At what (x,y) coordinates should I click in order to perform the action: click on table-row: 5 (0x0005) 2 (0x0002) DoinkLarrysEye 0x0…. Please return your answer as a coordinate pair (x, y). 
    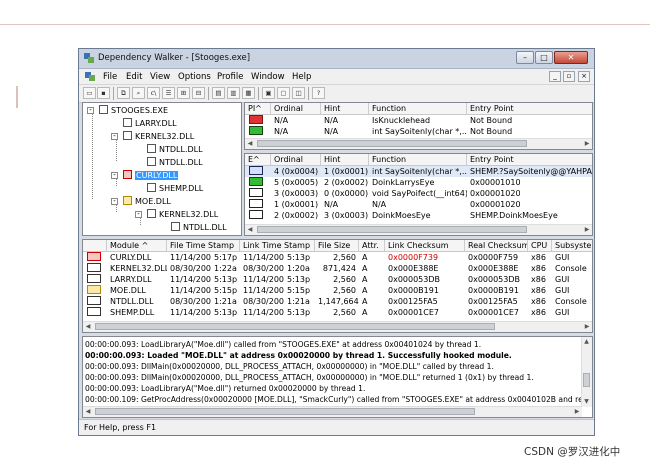
    Looking at the image, I should click on (418, 182).